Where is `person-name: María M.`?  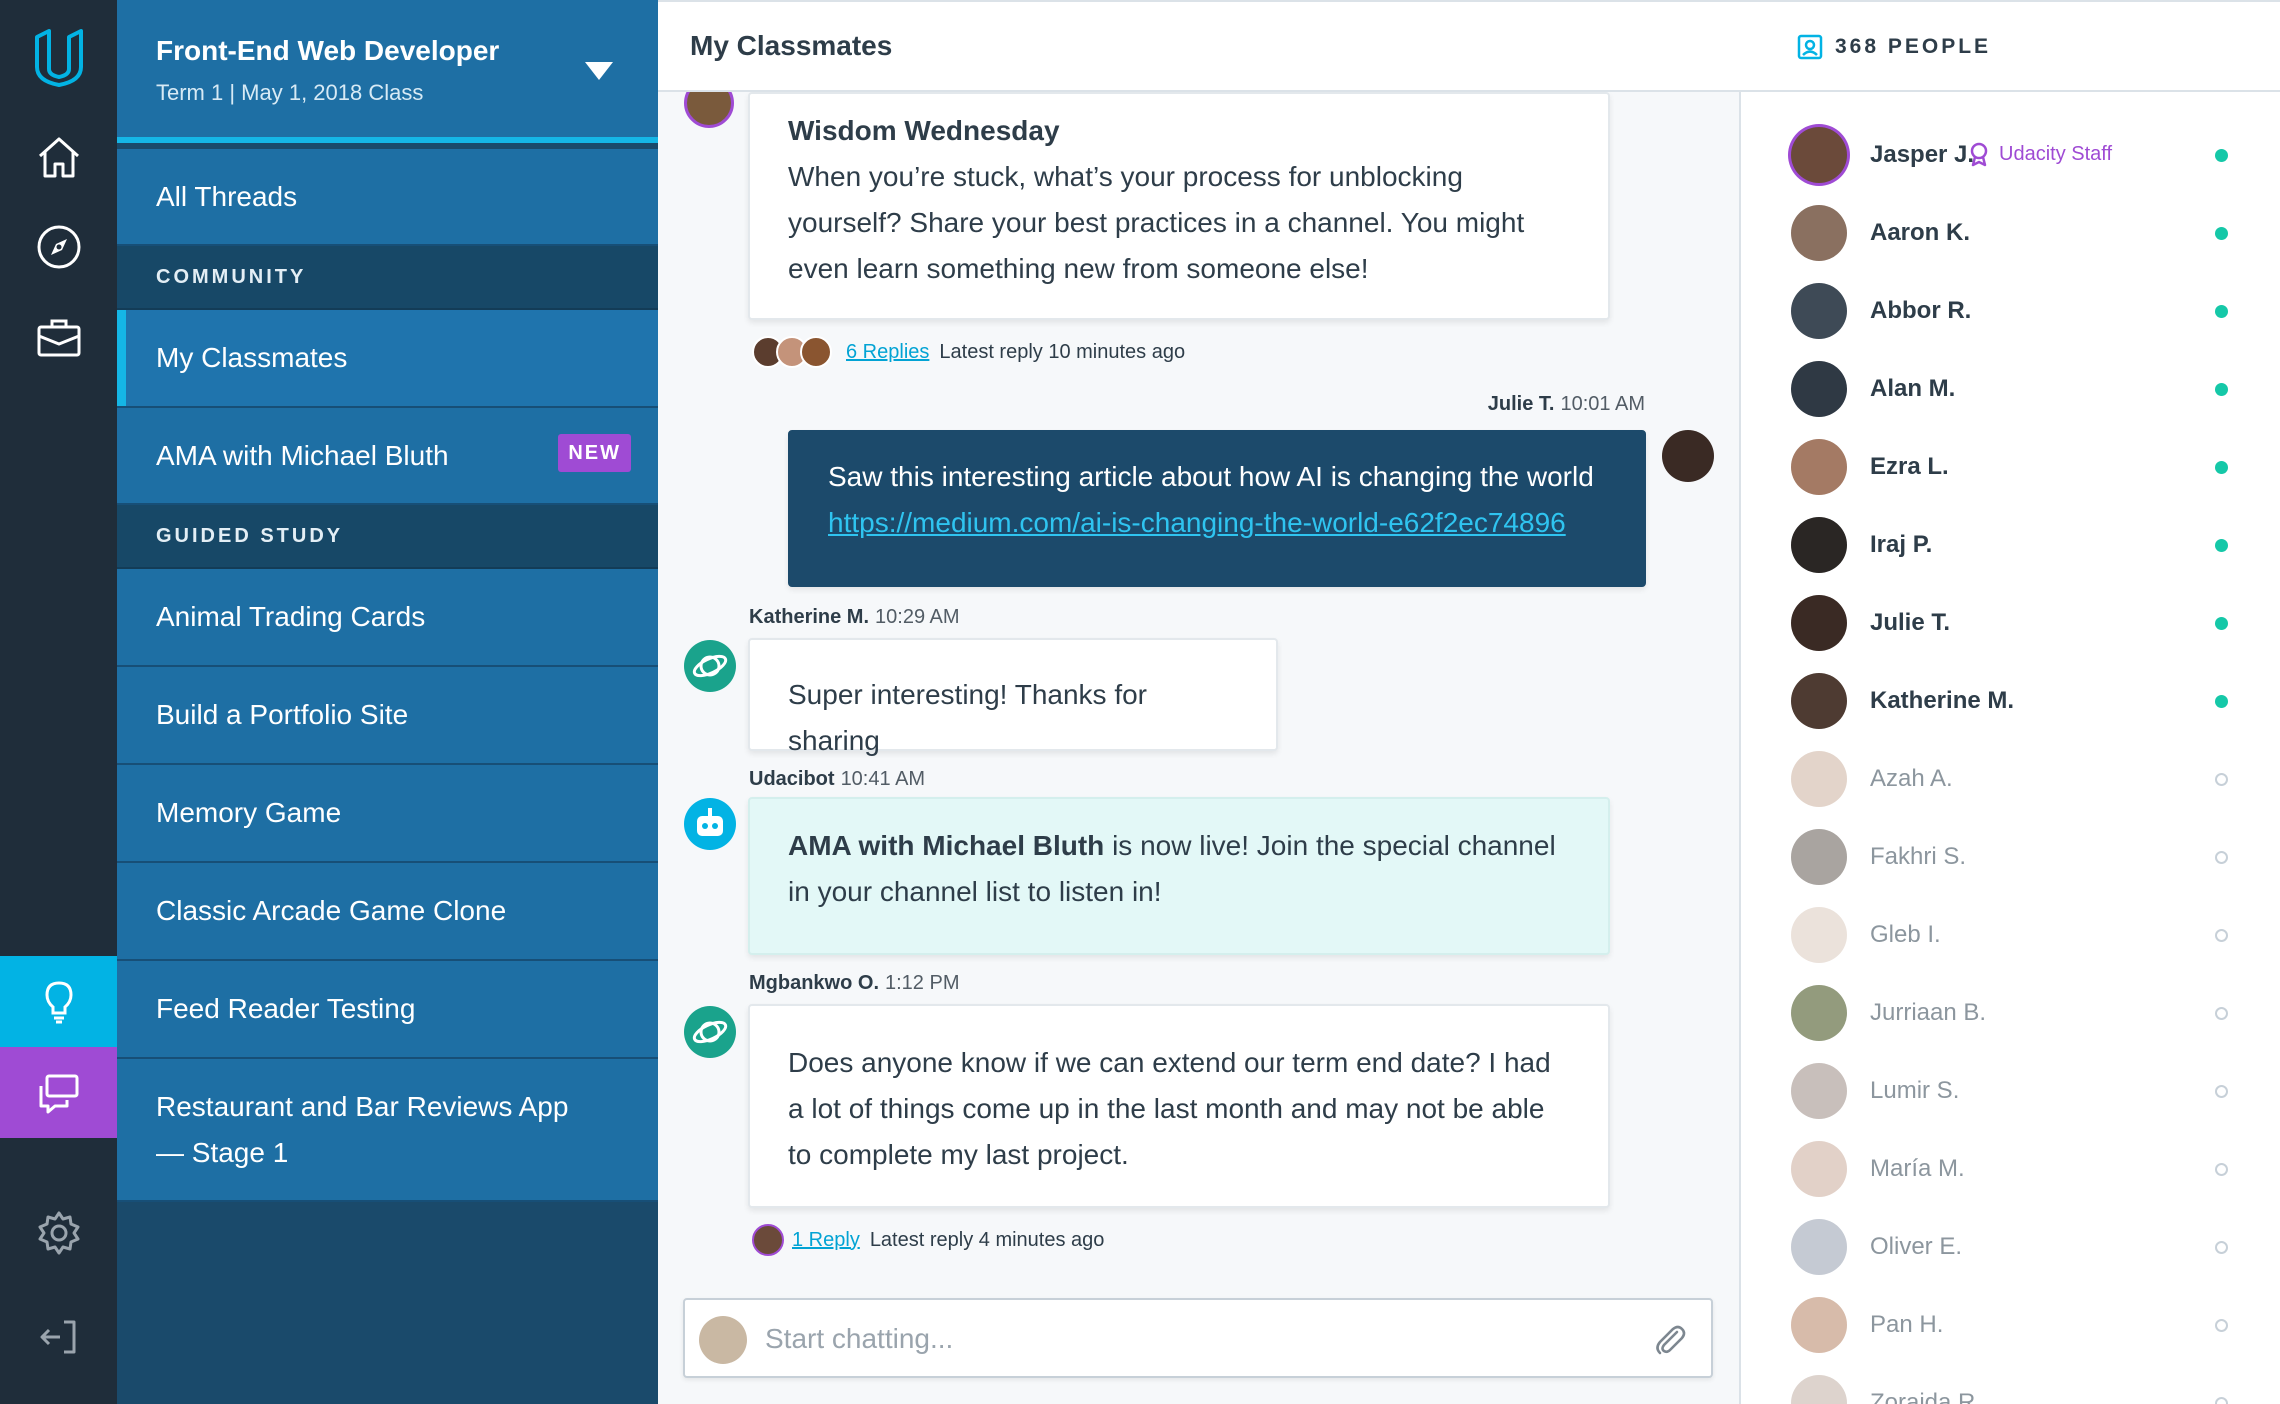 person-name: María M. is located at coordinates (1917, 1168).